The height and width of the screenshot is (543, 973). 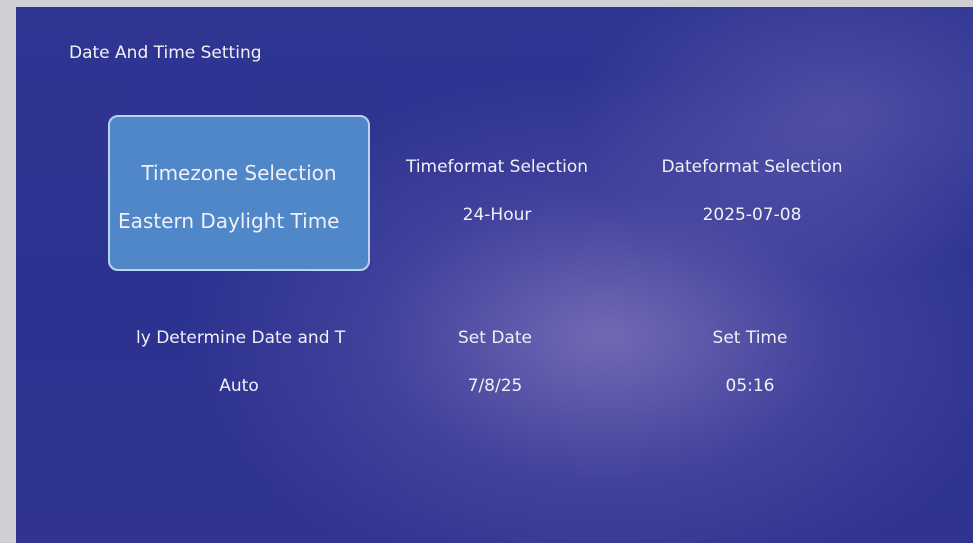 I want to click on page-title: Date And Time Setting, so click(x=165, y=53).